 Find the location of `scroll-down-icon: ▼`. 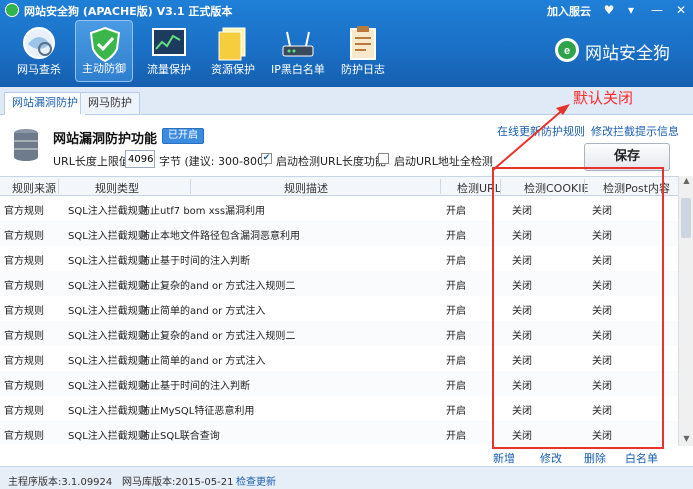

scroll-down-icon: ▼ is located at coordinates (686, 440).